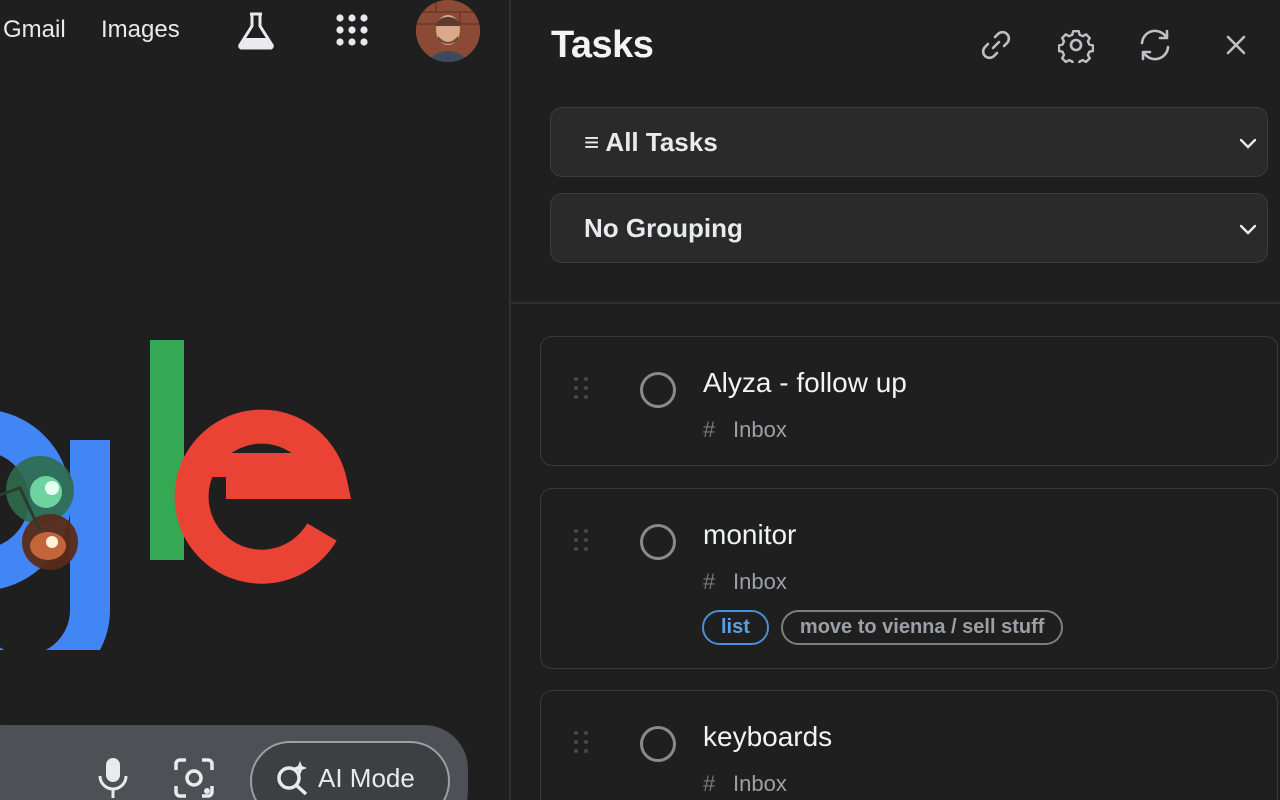 This screenshot has height=800, width=1280. I want to click on grouping-select: No Grouping, so click(909, 228).